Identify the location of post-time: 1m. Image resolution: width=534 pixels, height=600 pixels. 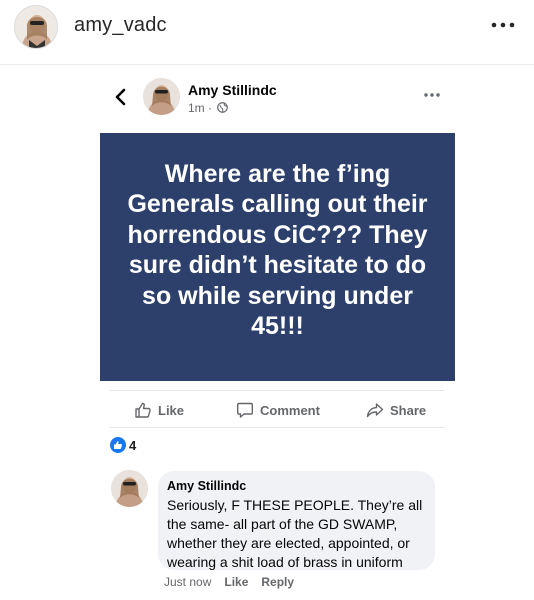
(196, 108).